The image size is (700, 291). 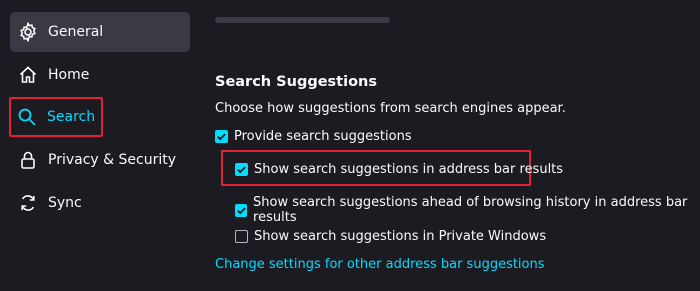 What do you see at coordinates (69, 75) in the screenshot?
I see `sidebar-item-label: Home` at bounding box center [69, 75].